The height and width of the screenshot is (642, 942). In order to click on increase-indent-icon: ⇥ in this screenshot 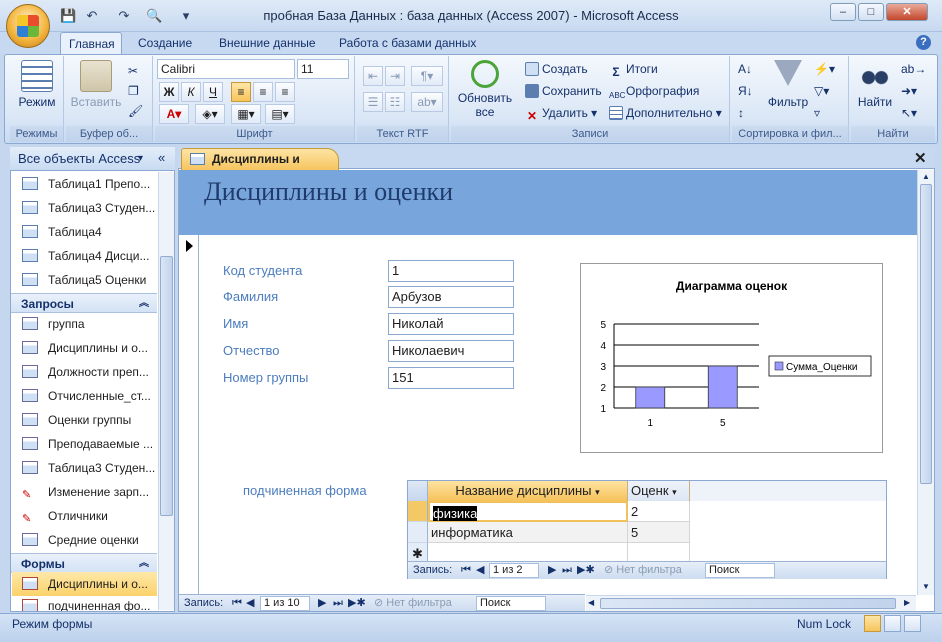, I will do `click(395, 76)`.